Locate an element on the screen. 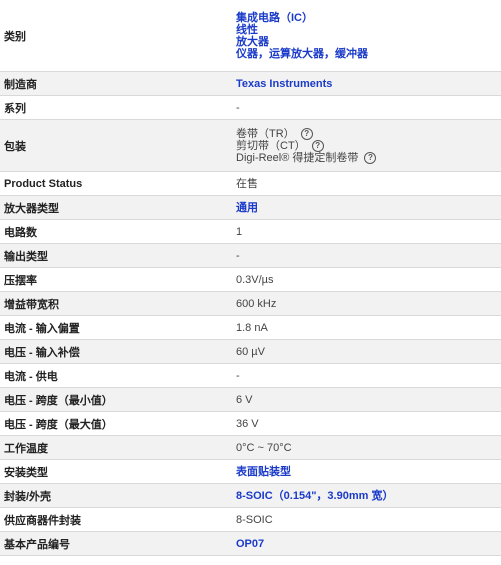  series-value: - is located at coordinates (238, 107).